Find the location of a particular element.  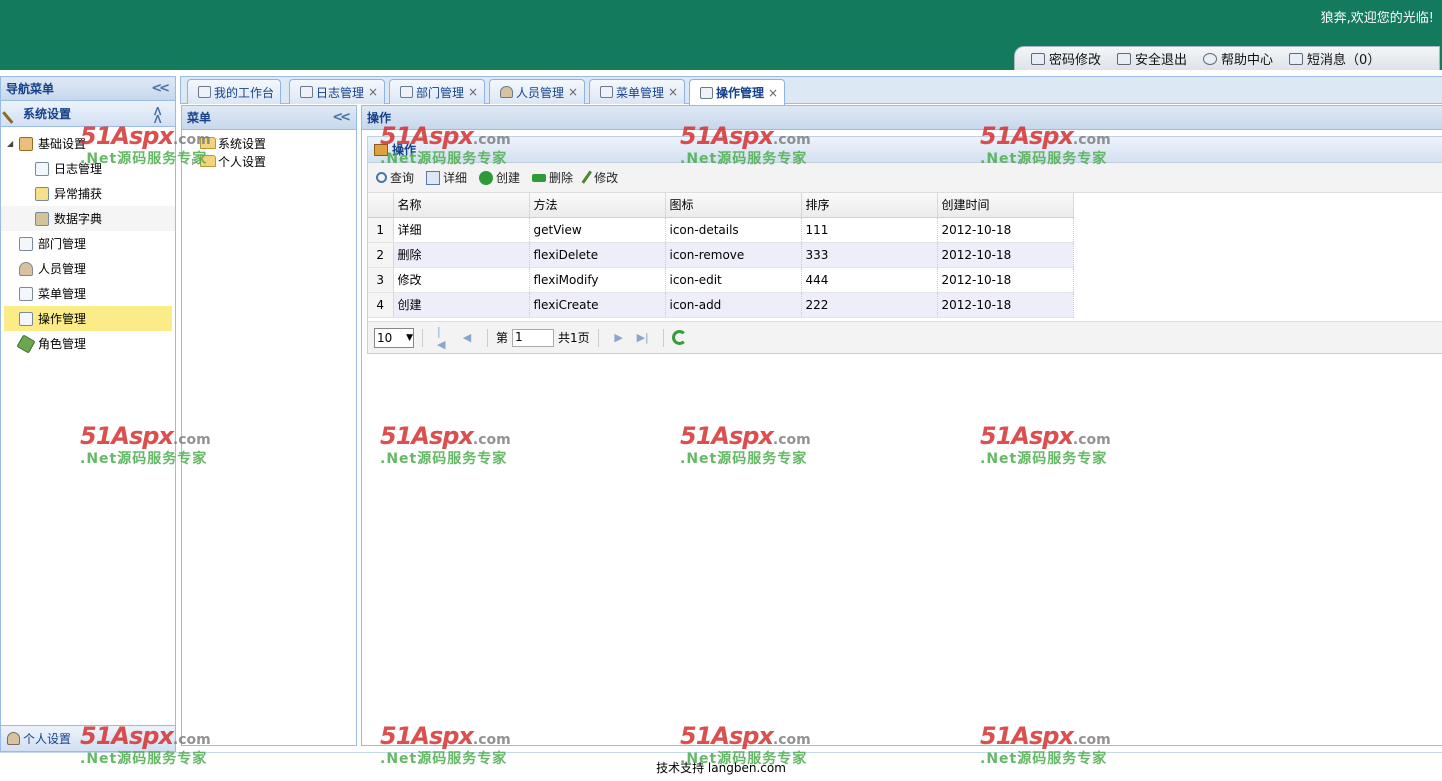

help-icon is located at coordinates (1210, 58).